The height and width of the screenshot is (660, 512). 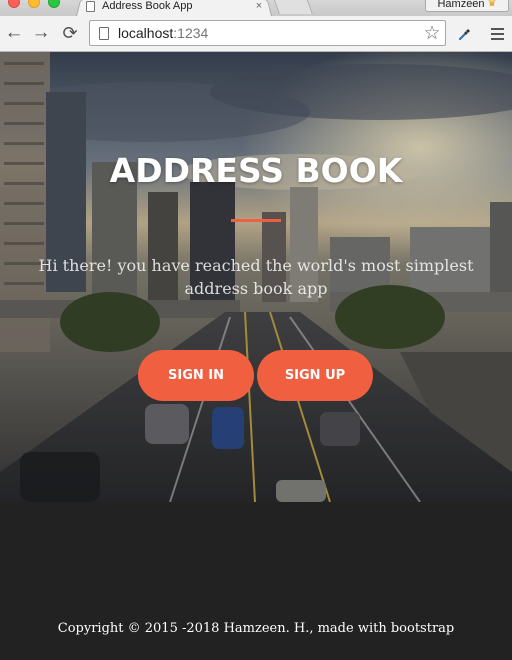 I want to click on tab-close-icon: ×, so click(x=259, y=6).